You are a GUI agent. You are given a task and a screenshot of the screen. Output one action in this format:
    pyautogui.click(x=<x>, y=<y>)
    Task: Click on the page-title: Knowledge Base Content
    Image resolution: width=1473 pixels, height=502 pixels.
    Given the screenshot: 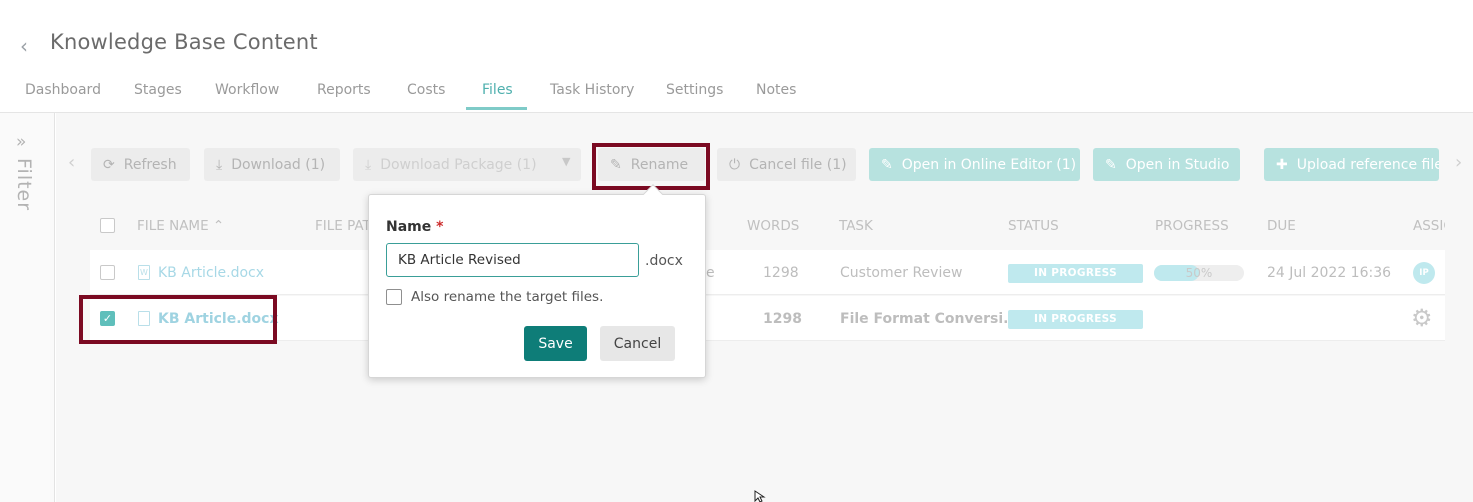 What is the action you would take?
    pyautogui.click(x=184, y=42)
    